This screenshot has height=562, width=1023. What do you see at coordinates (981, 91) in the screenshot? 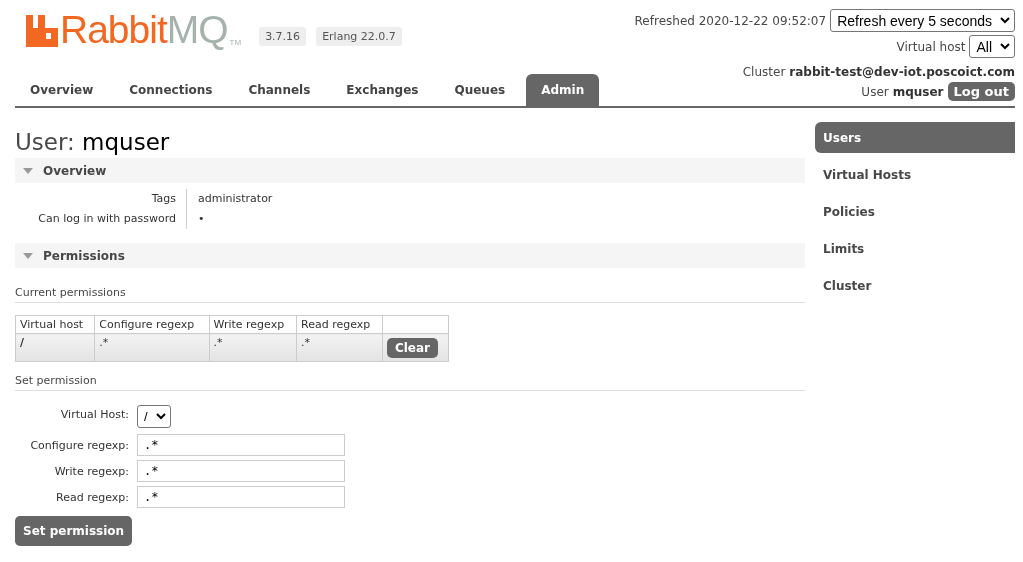
I see `logout-button: Log out` at bounding box center [981, 91].